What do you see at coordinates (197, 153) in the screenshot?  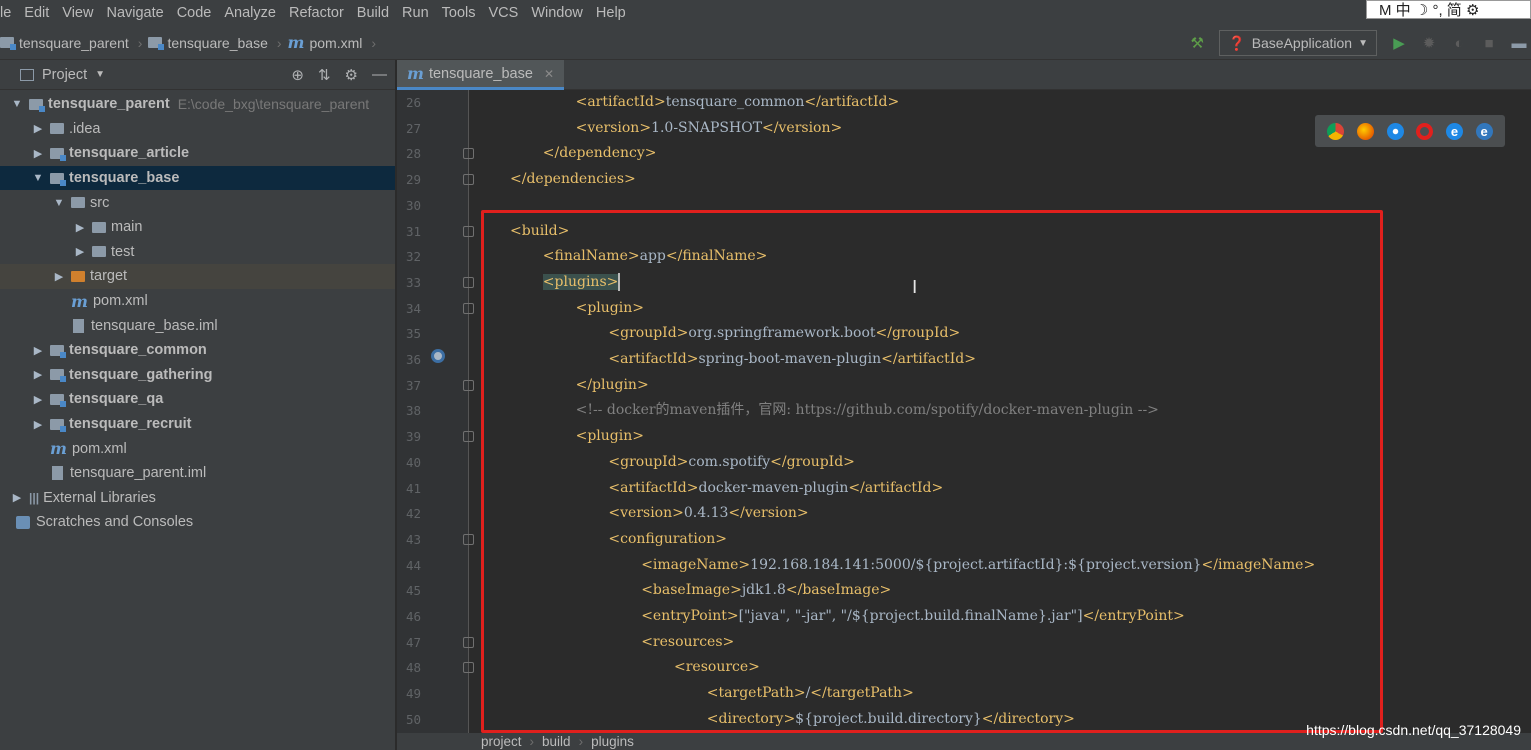 I see `tree-node: ▶ tensquare_article` at bounding box center [197, 153].